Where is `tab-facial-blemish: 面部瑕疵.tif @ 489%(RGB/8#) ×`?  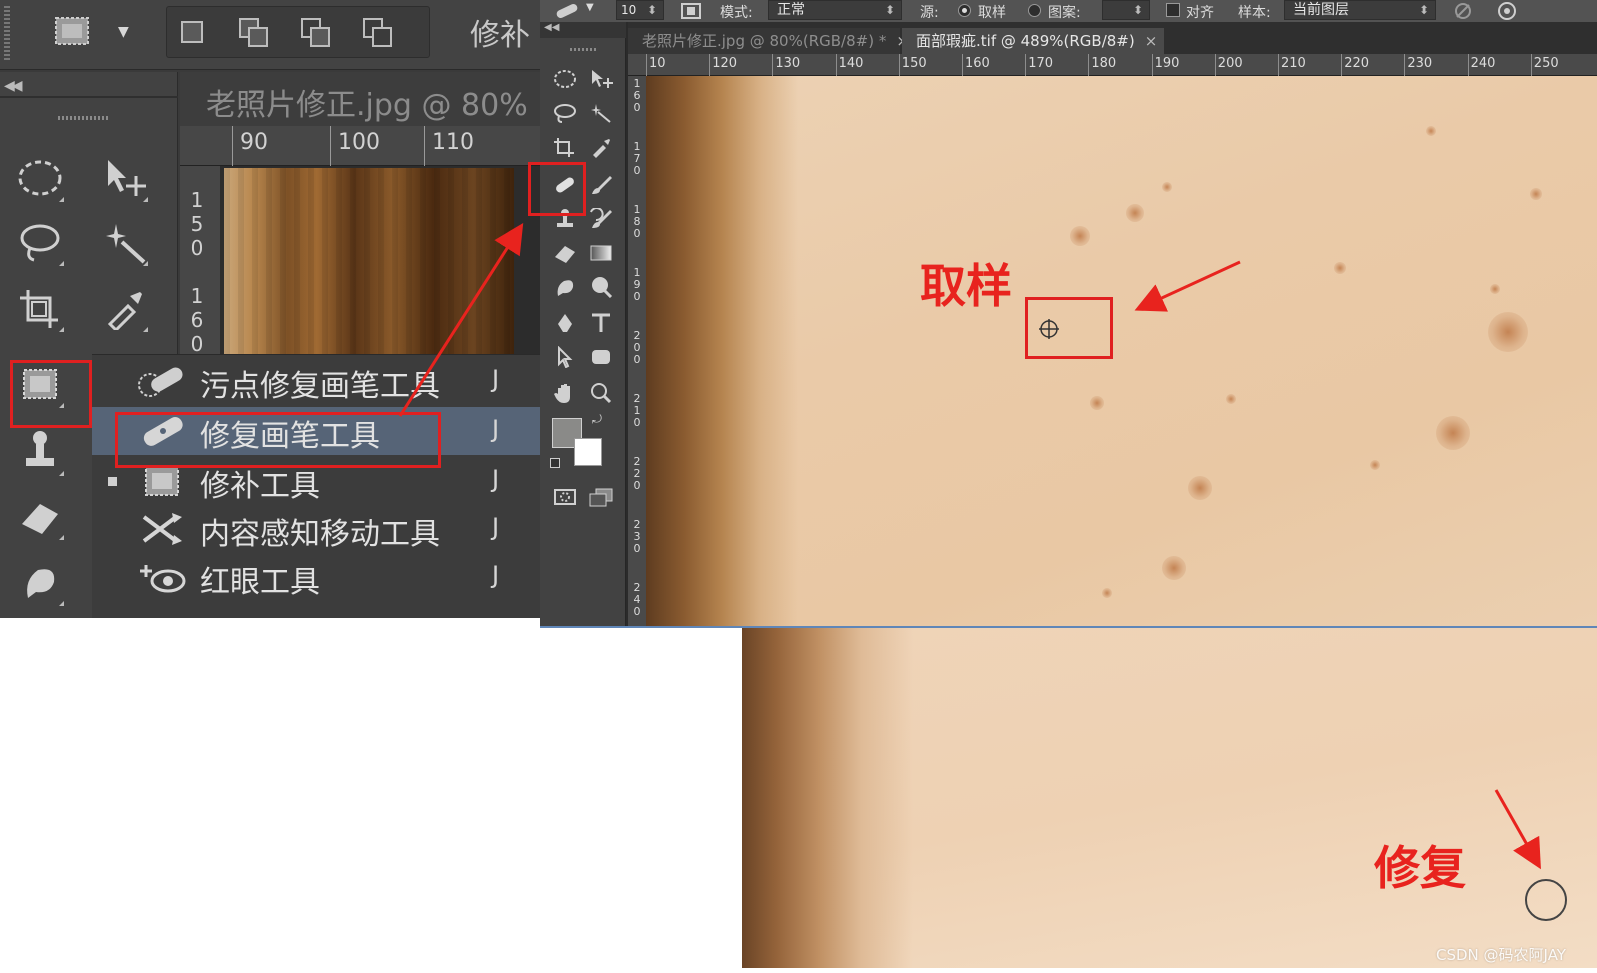
tab-facial-blemish: 面部瑕疵.tif @ 489%(RGB/8#) × is located at coordinates (1033, 41).